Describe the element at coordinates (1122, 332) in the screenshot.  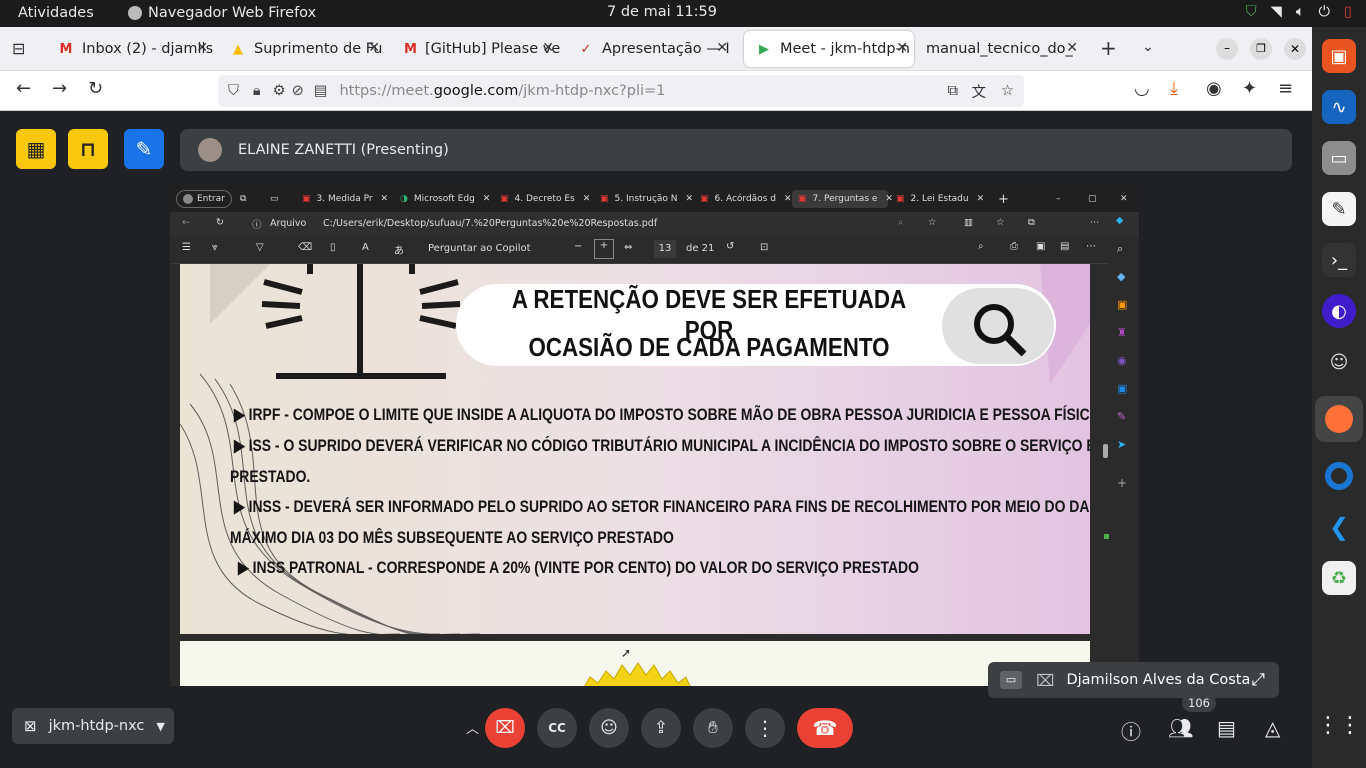
I see `games-icon: ♜` at that location.